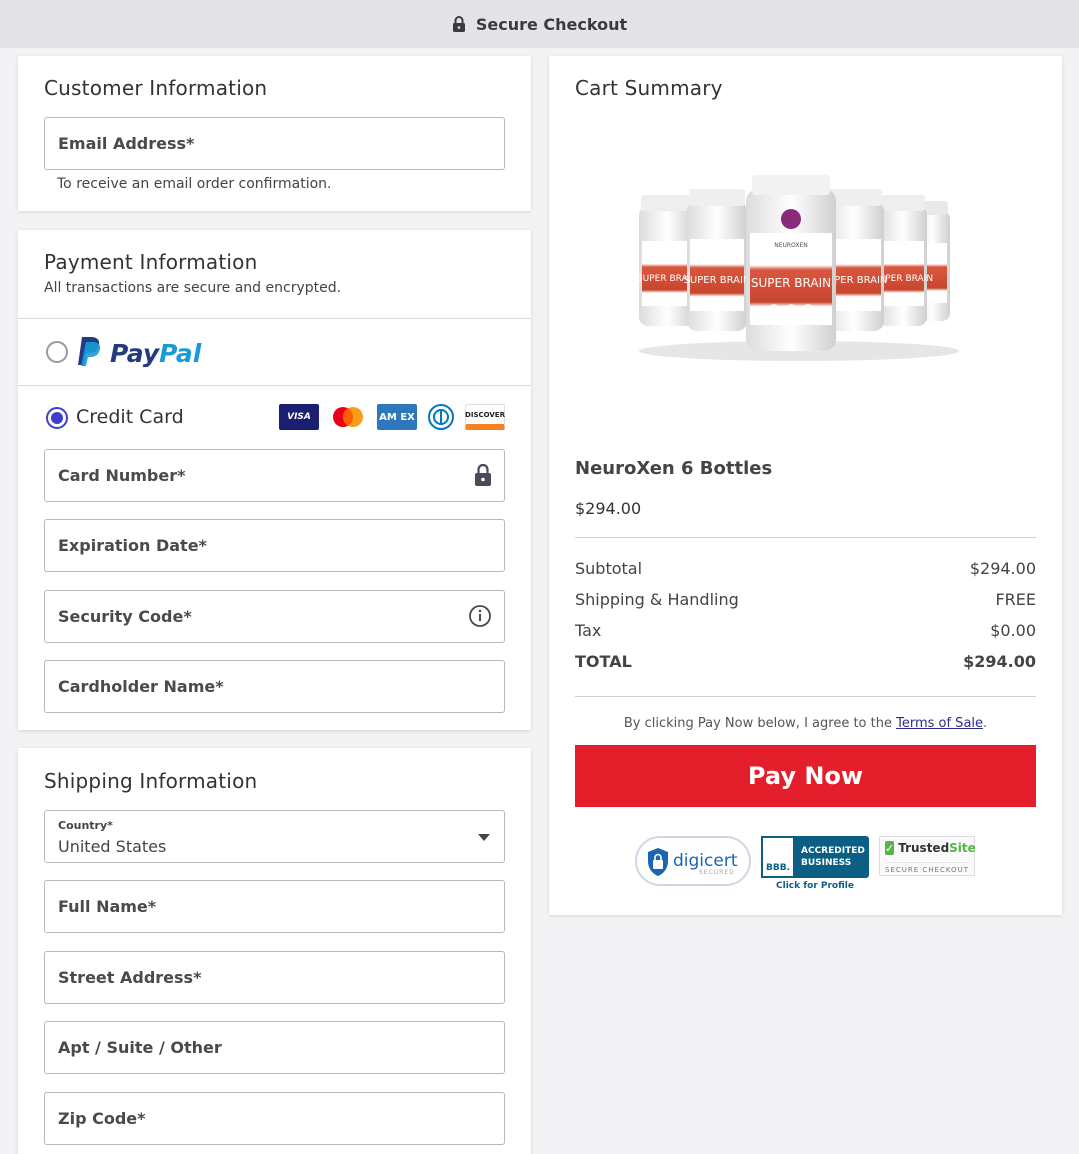  I want to click on subtotal-row: Subtotal $294.00, so click(805, 568).